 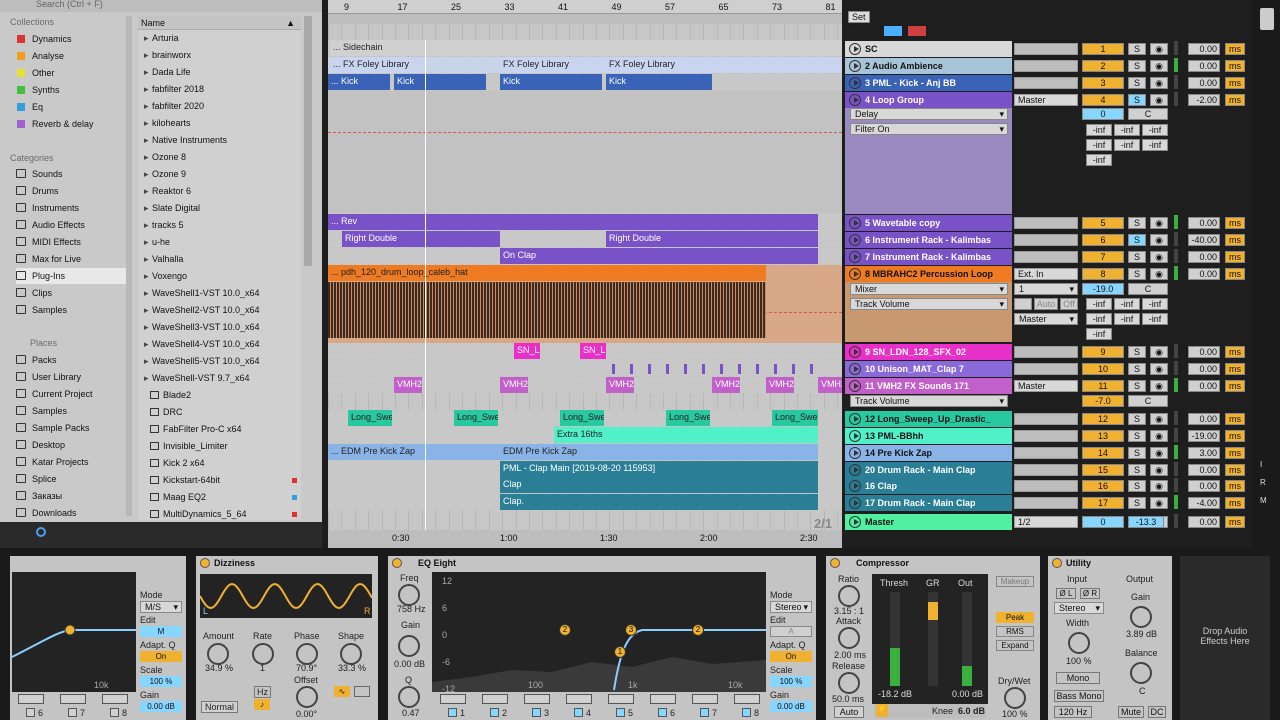 What do you see at coordinates (1079, 608) in the screenshot?
I see `utility-channel-select: Stereo` at bounding box center [1079, 608].